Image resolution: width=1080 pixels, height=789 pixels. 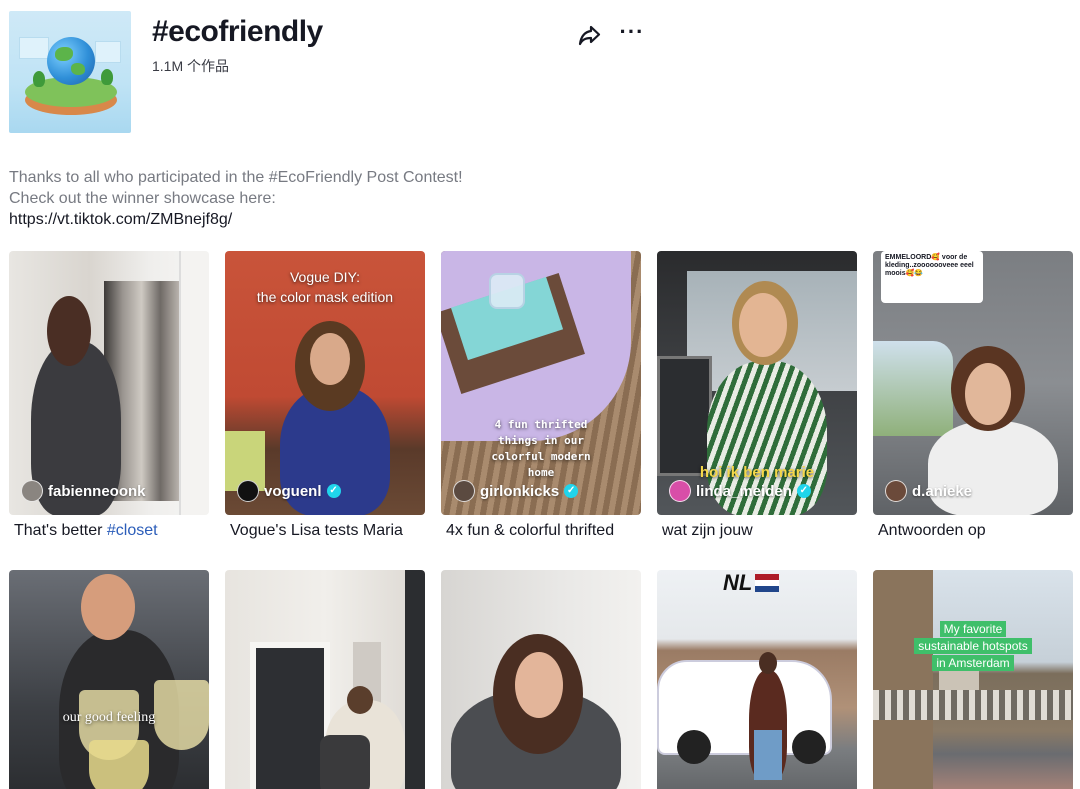 I want to click on video-thumbnail: NL, so click(x=757, y=679).